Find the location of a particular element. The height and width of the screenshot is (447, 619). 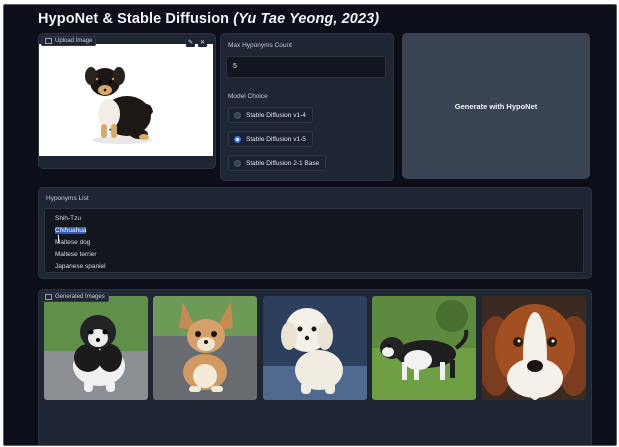

title-subtitle: (Yu Tae Yeong, 2023) is located at coordinates (306, 19).